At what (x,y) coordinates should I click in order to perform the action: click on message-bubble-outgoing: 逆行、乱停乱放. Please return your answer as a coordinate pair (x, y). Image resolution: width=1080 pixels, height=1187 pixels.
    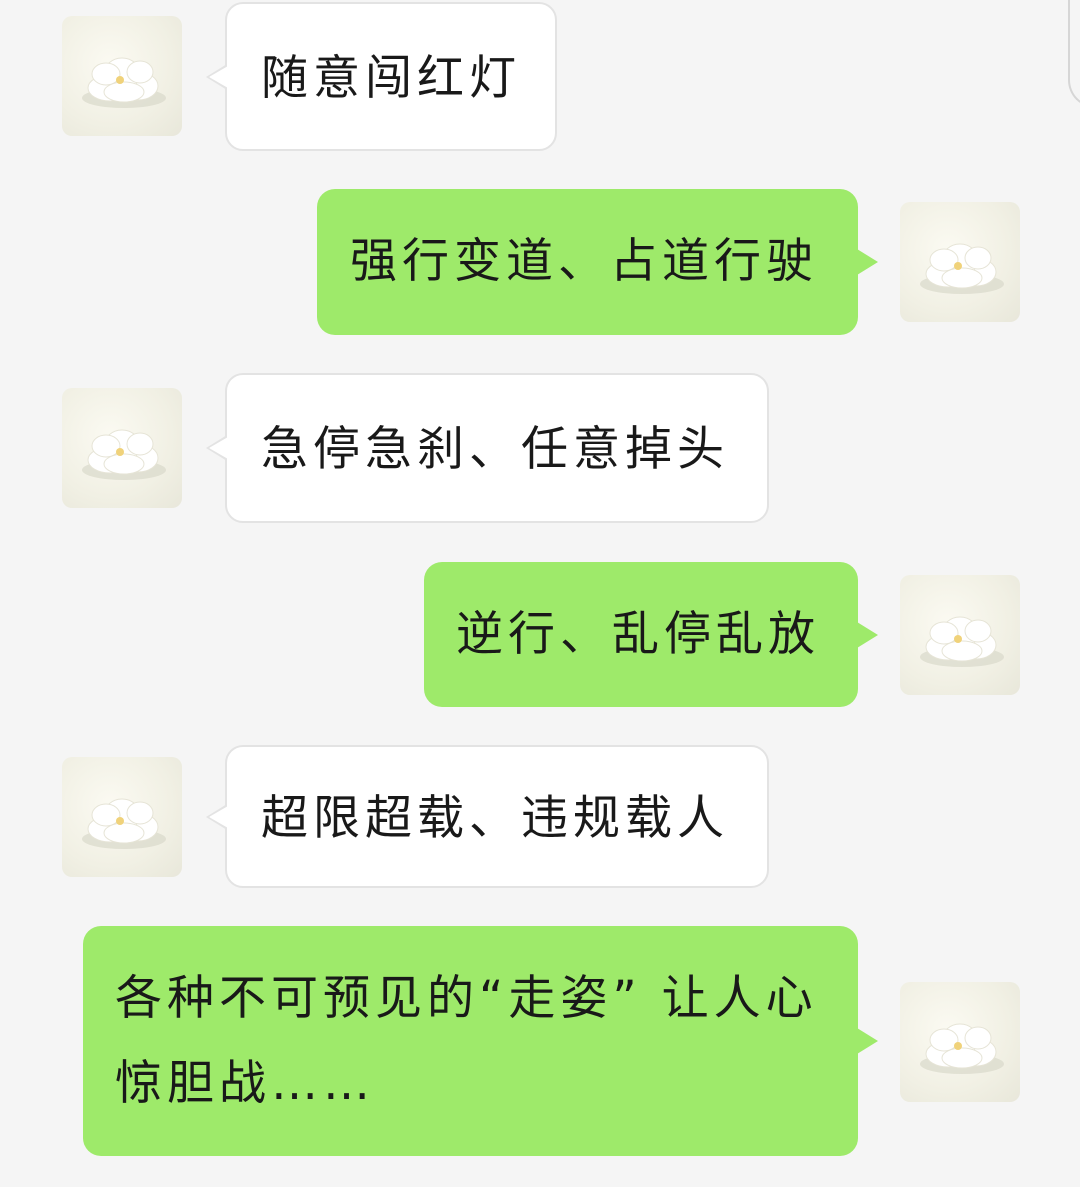
    Looking at the image, I should click on (651, 634).